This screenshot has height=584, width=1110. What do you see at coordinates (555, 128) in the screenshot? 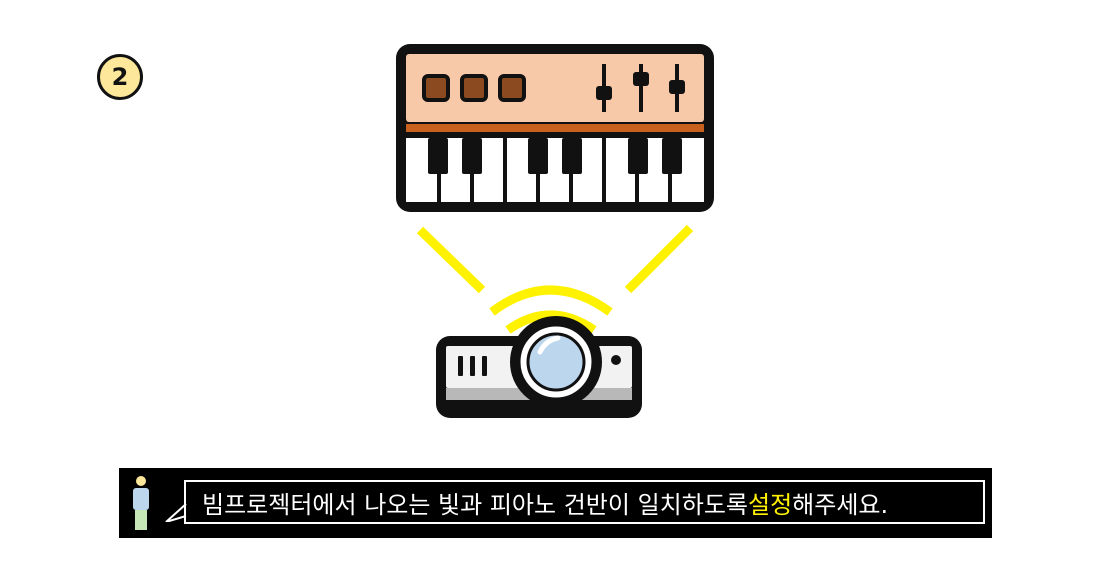
I see `synthesizer-keyboard-icon` at bounding box center [555, 128].